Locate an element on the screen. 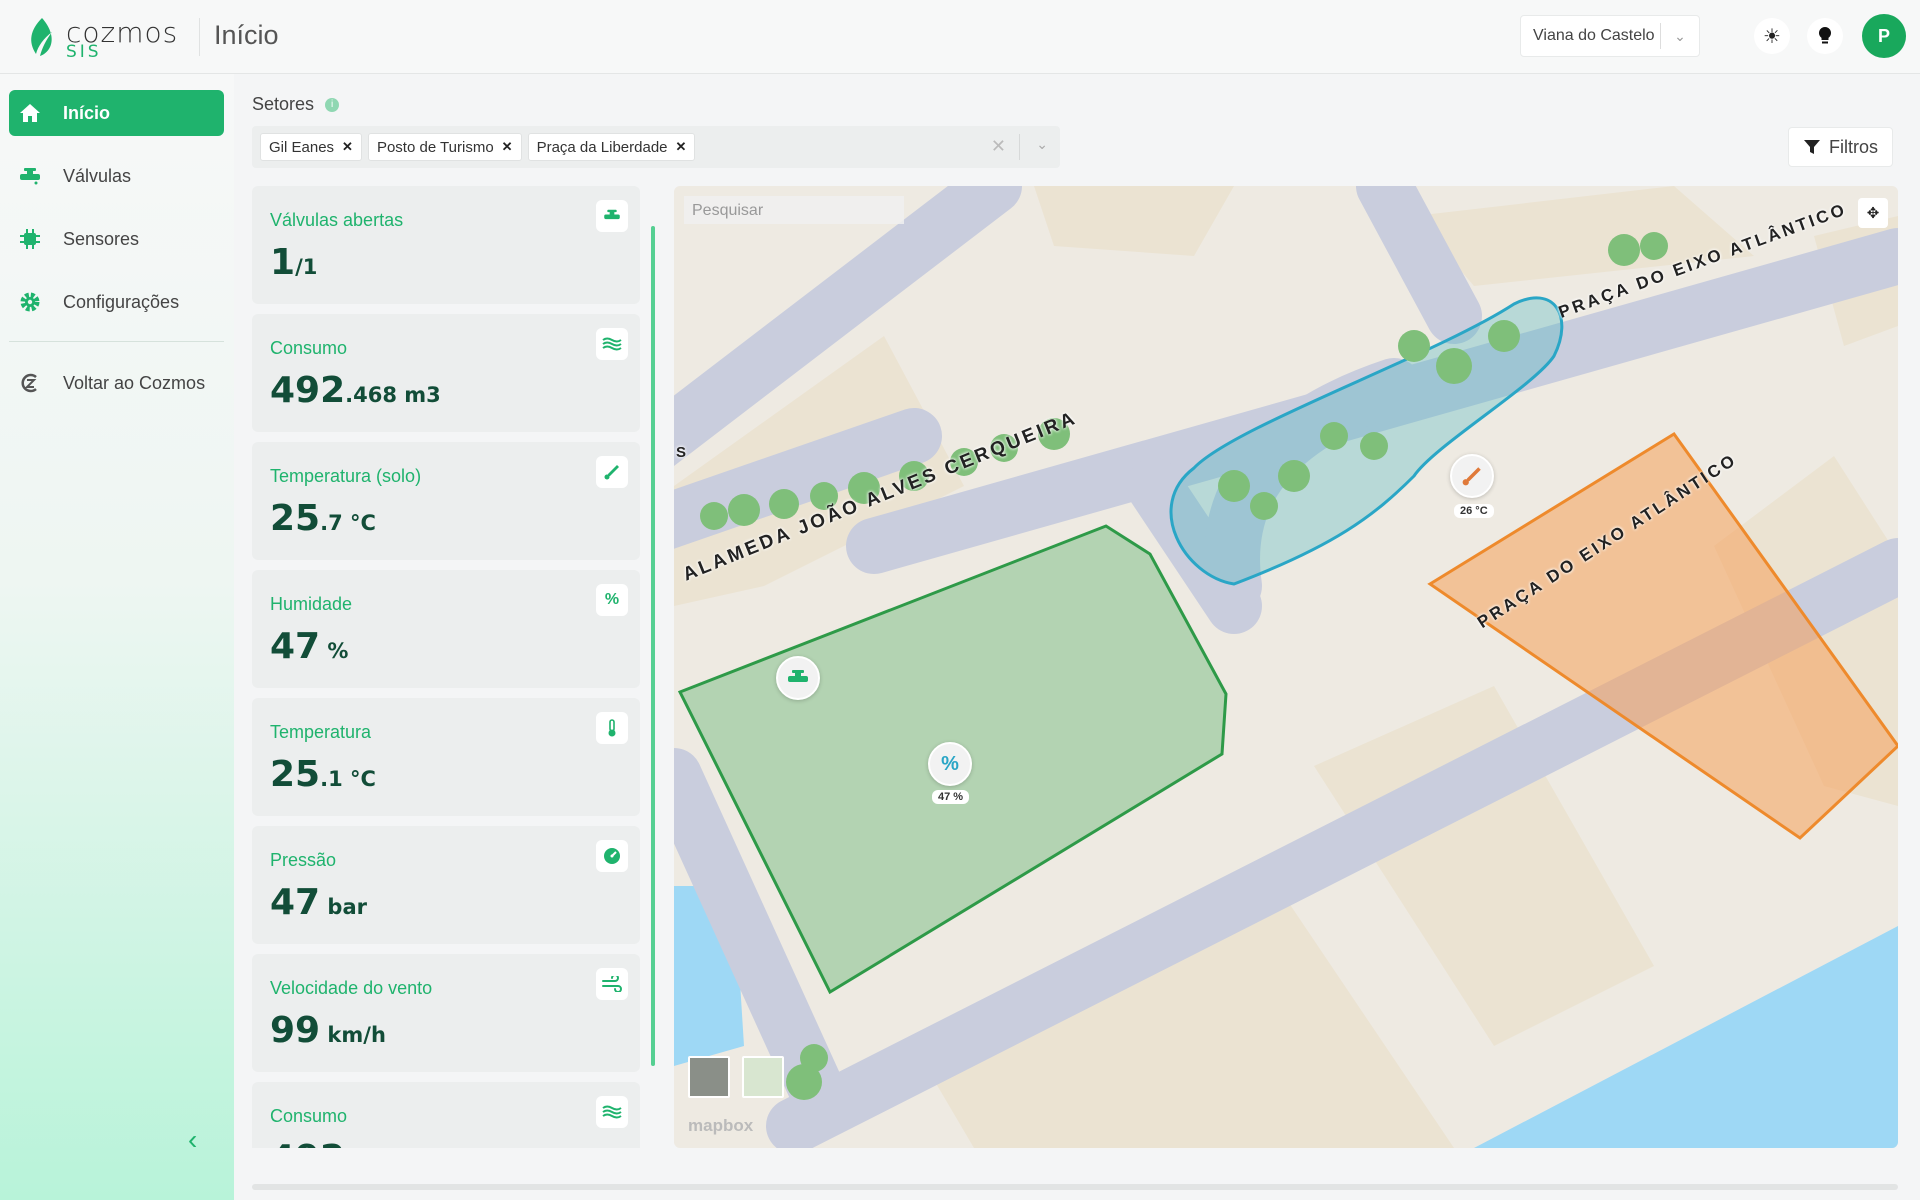  metrics-scrollbar is located at coordinates (653, 646).